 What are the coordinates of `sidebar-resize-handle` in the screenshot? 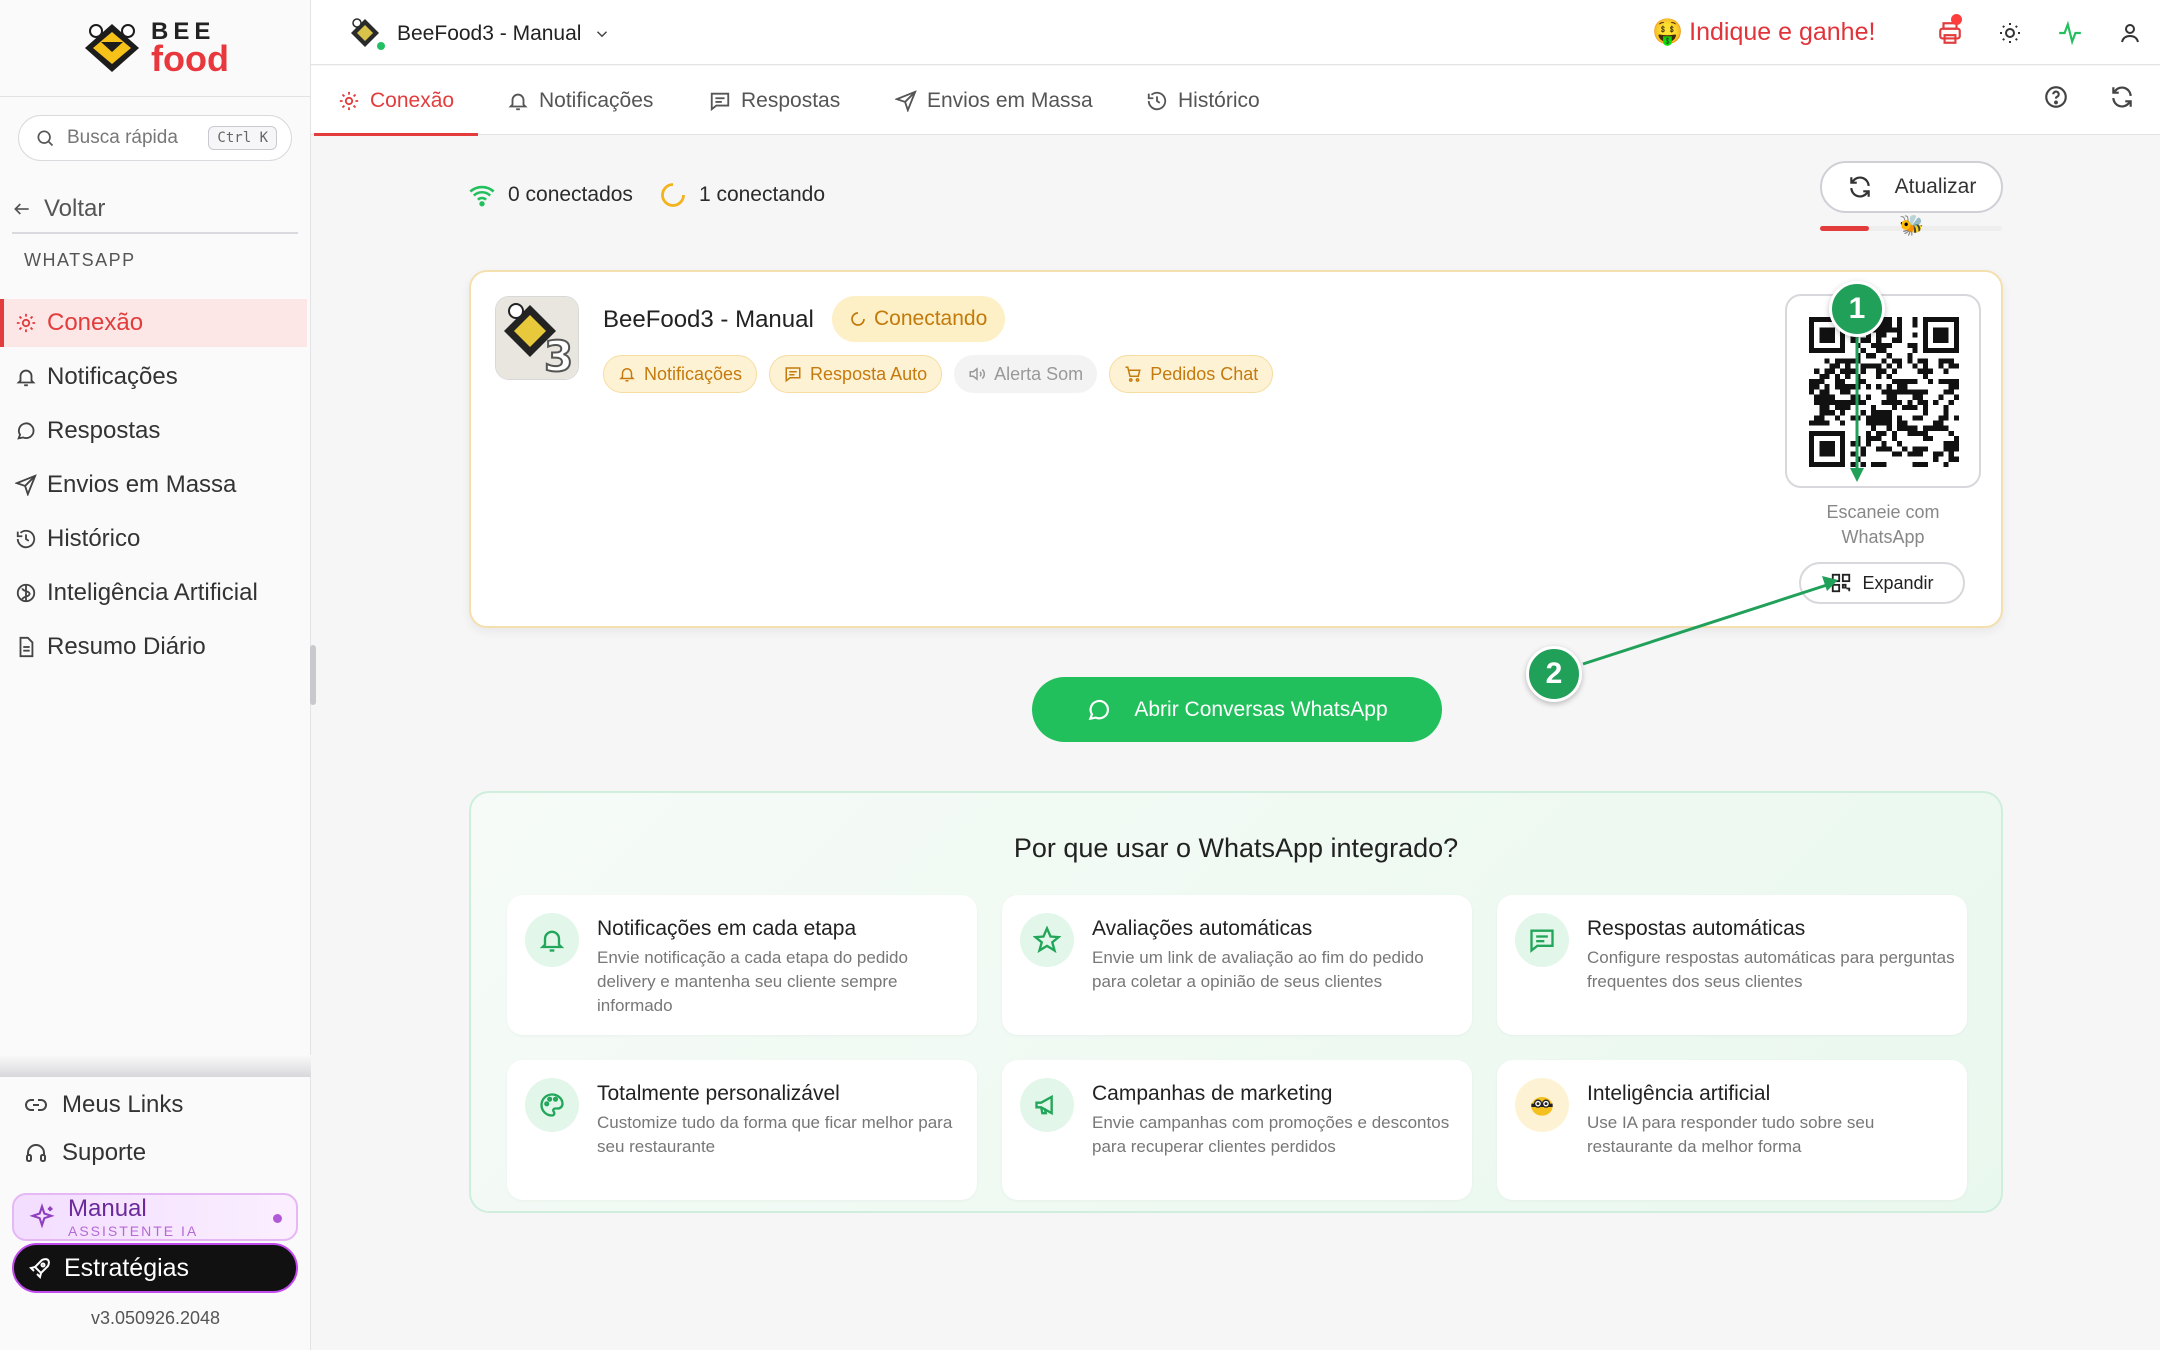 It's located at (313, 675).